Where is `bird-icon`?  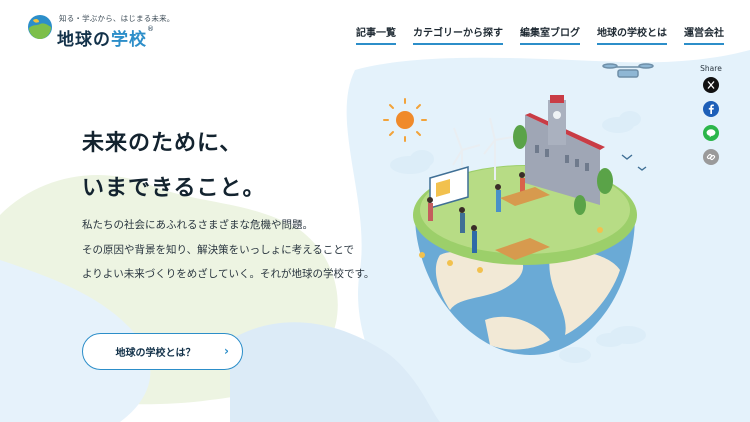 bird-icon is located at coordinates (634, 162).